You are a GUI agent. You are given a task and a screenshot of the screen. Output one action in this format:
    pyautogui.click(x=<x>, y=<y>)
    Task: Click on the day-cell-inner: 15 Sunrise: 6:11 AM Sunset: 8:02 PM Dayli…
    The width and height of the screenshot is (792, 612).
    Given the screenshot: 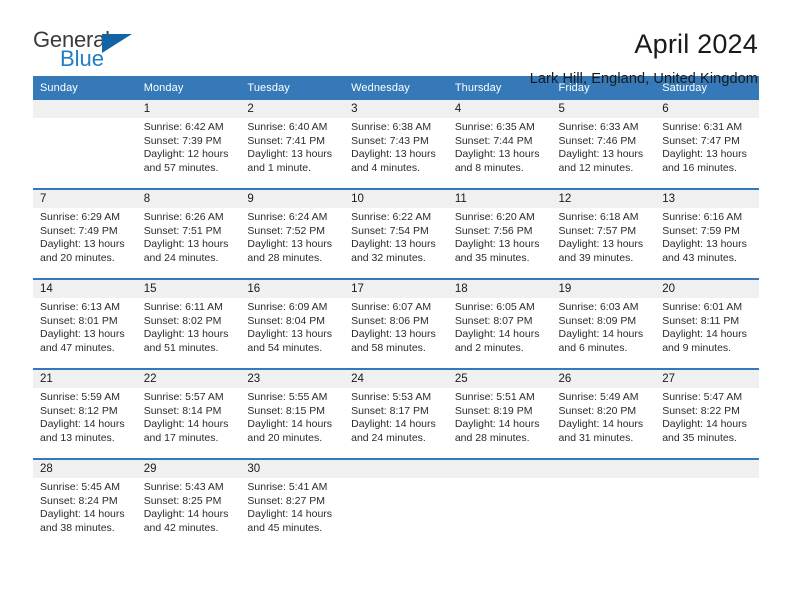 What is the action you would take?
    pyautogui.click(x=188, y=324)
    